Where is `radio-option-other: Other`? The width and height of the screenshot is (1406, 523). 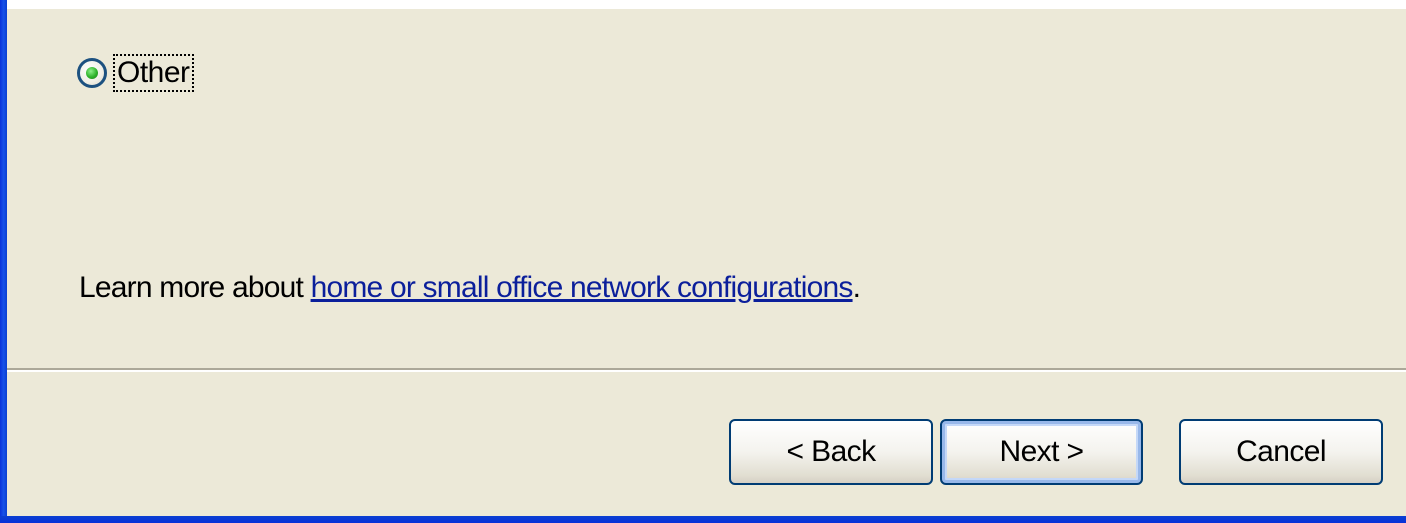 radio-option-other: Other is located at coordinates (135, 73).